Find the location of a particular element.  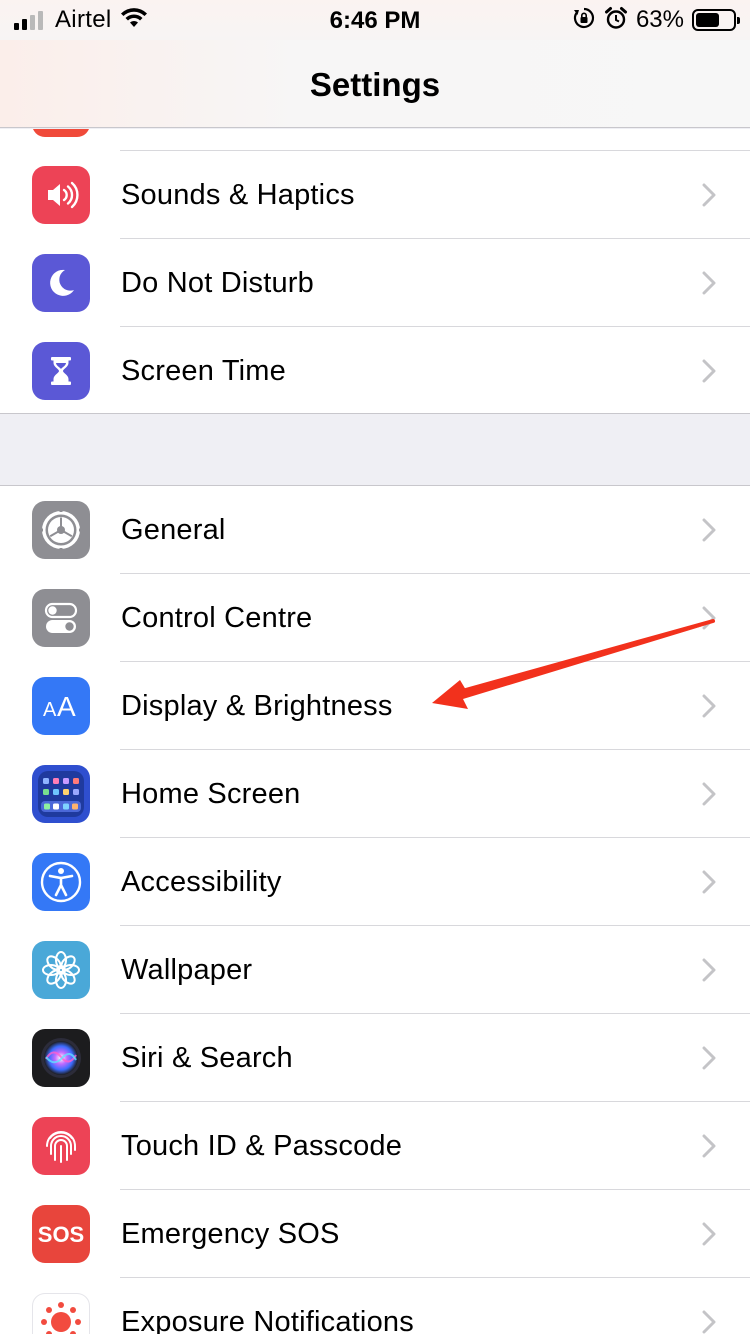

settings-row-screen-time: Screen Time is located at coordinates (375, 370).